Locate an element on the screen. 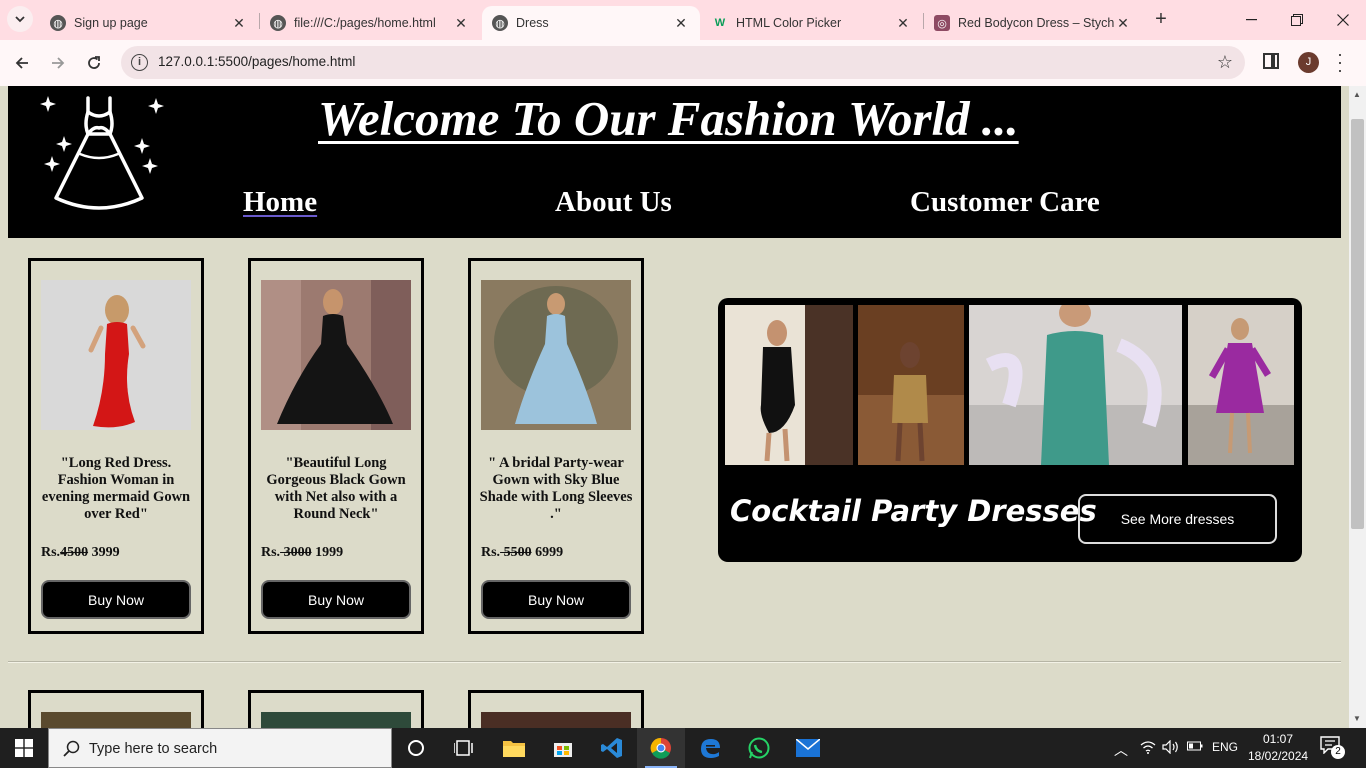 The image size is (1366, 768). tab-html-color-picker: W HTML Color Picker ✕ is located at coordinates (812, 23).